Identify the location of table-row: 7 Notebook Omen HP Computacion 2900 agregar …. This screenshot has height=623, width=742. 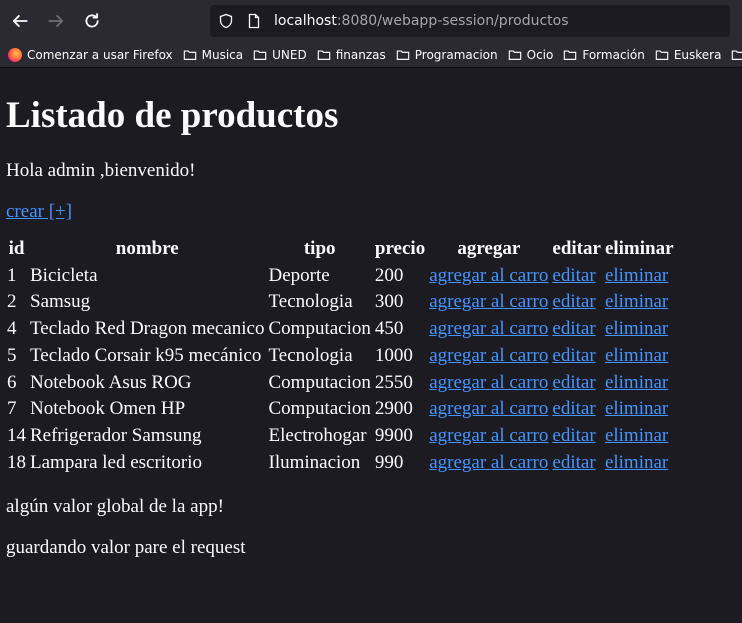
(340, 409).